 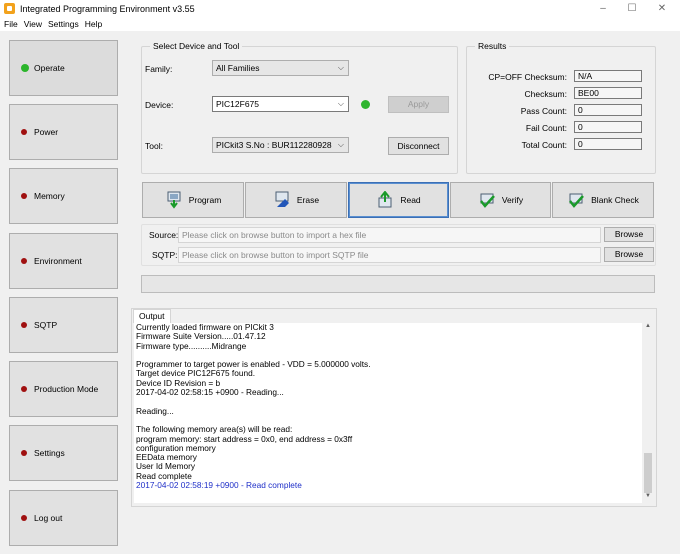 What do you see at coordinates (577, 200) in the screenshot?
I see `blank-check-icon` at bounding box center [577, 200].